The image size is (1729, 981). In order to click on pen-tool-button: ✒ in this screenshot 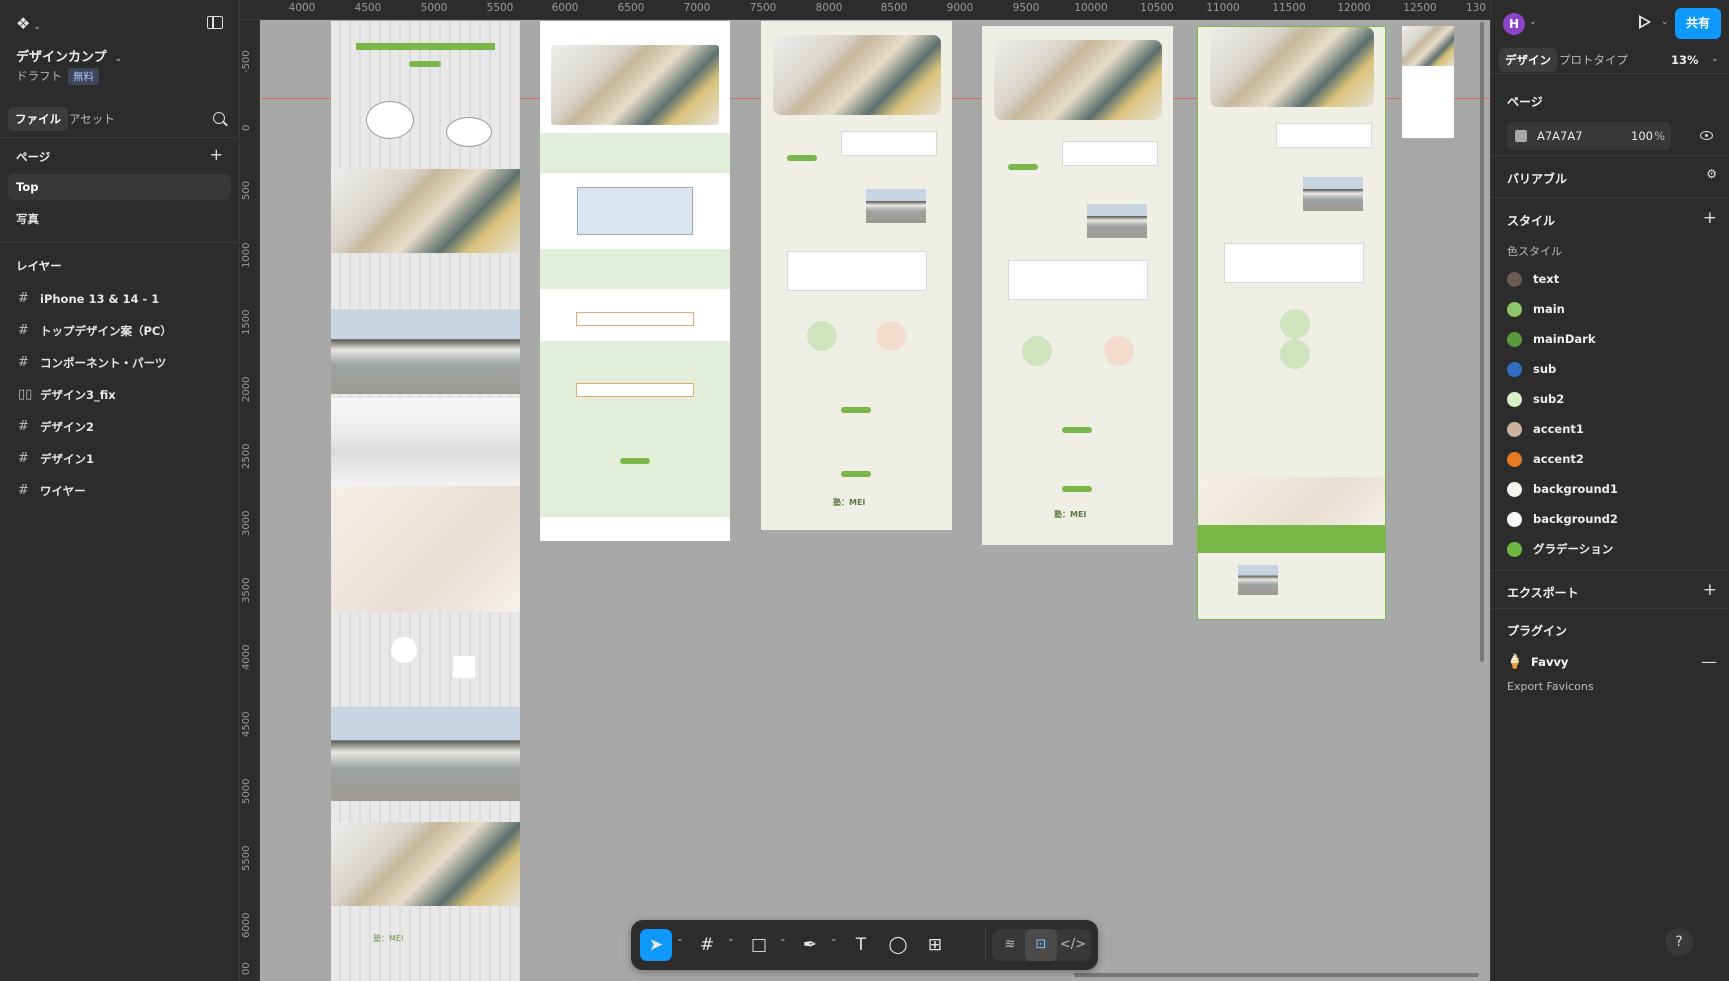, I will do `click(810, 945)`.